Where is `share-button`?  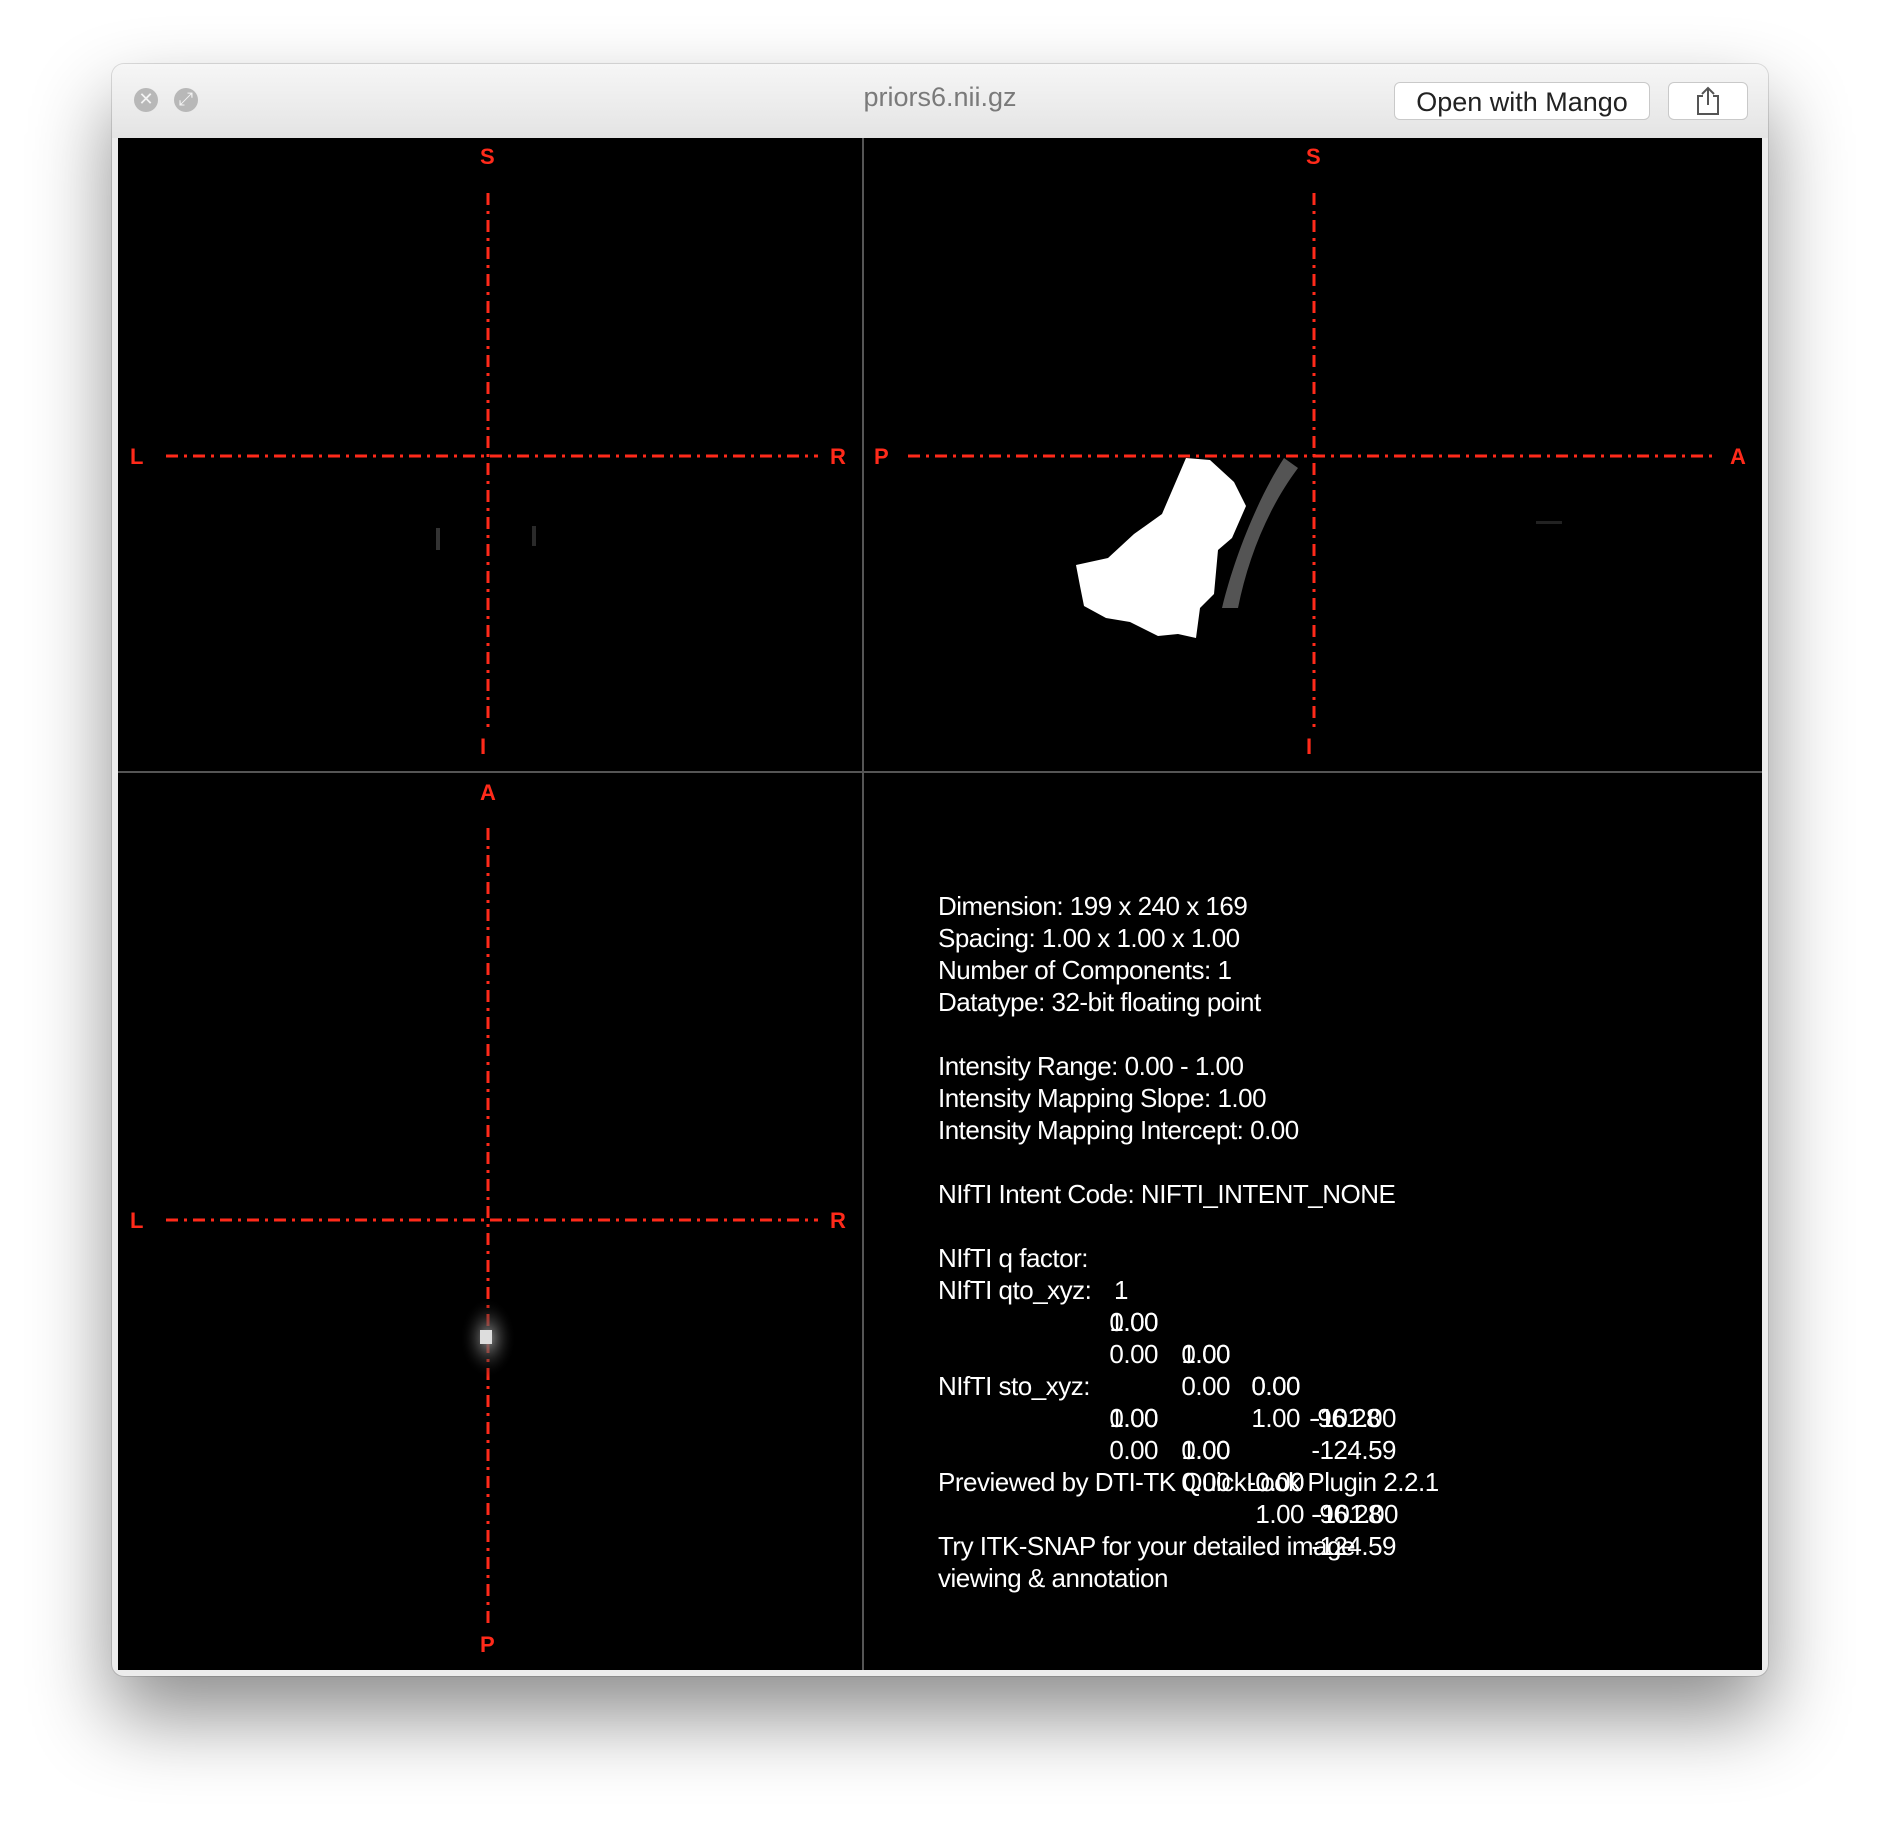
share-button is located at coordinates (1708, 101).